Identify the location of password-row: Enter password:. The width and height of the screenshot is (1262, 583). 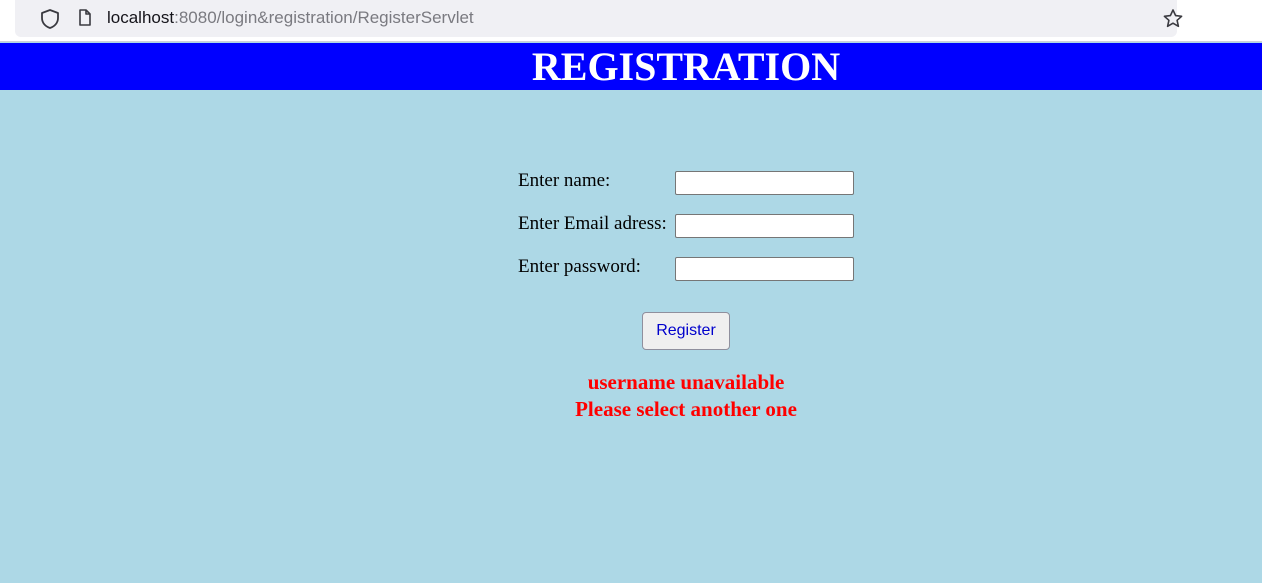
(688, 267).